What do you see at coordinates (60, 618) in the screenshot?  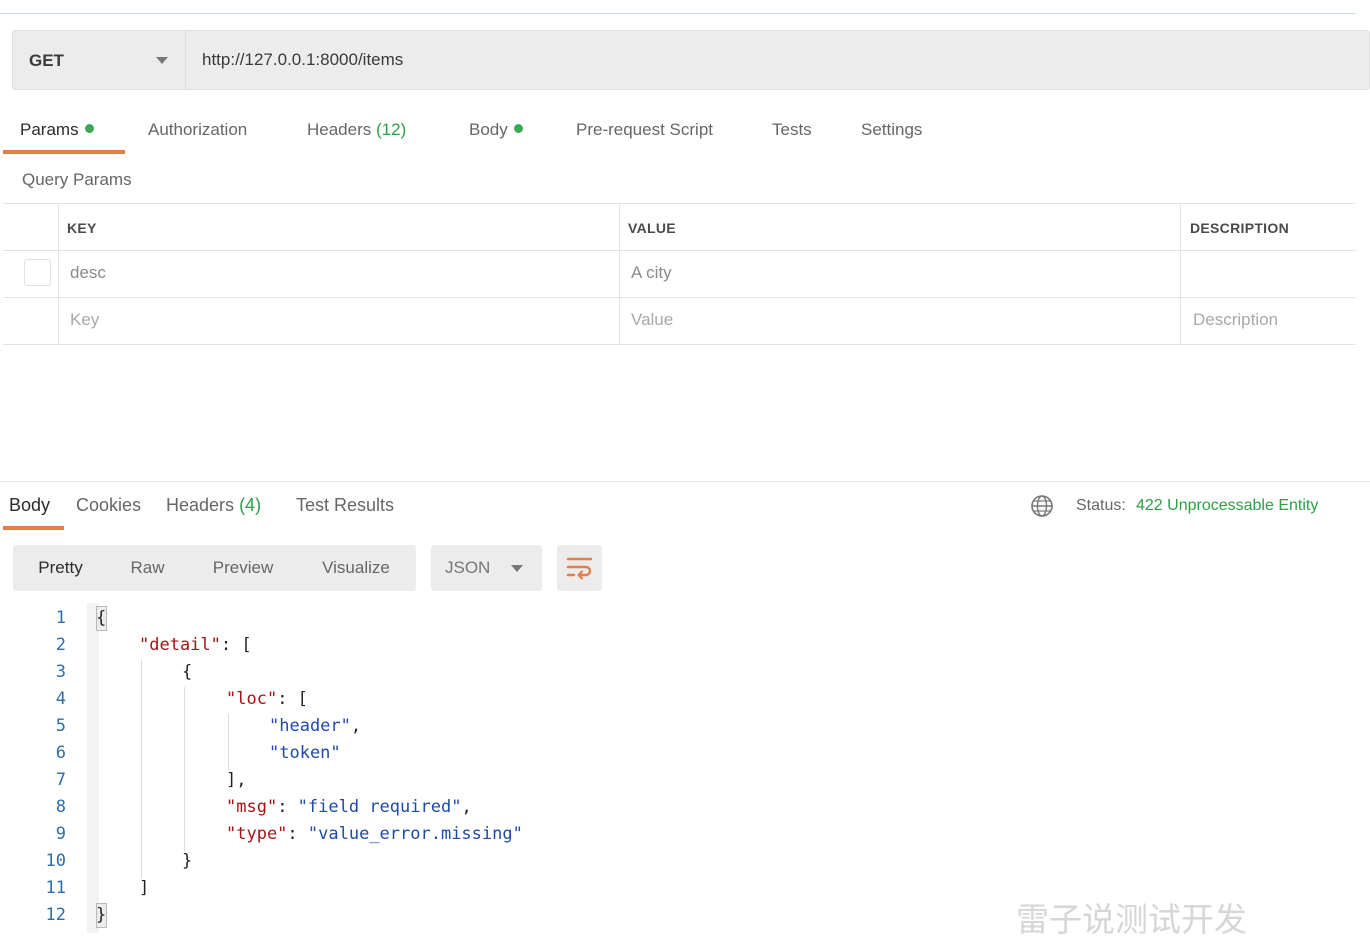 I see `line-number: 1` at bounding box center [60, 618].